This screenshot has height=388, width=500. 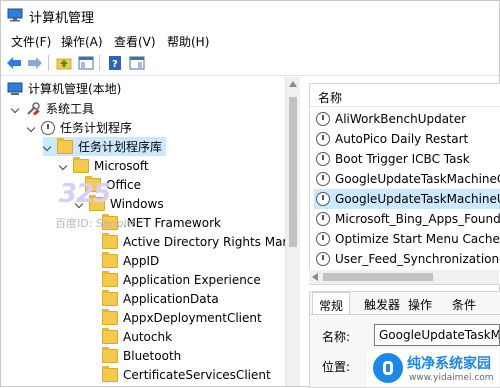 I want to click on tree-label: .NET Framework, so click(x=172, y=222).